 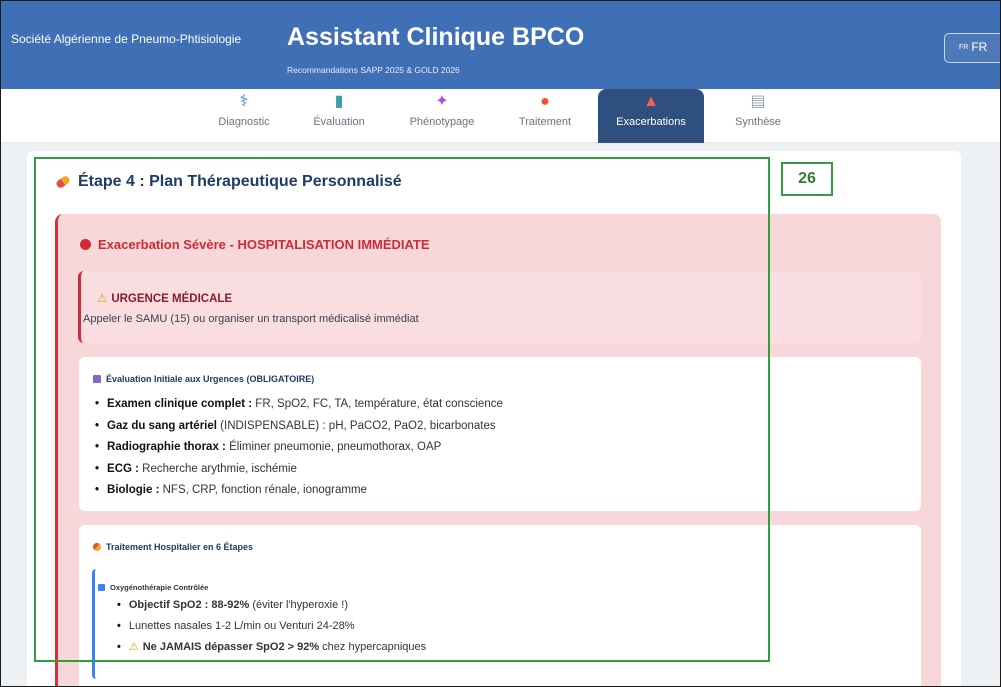 What do you see at coordinates (979, 47) in the screenshot?
I see `language-label: FR` at bounding box center [979, 47].